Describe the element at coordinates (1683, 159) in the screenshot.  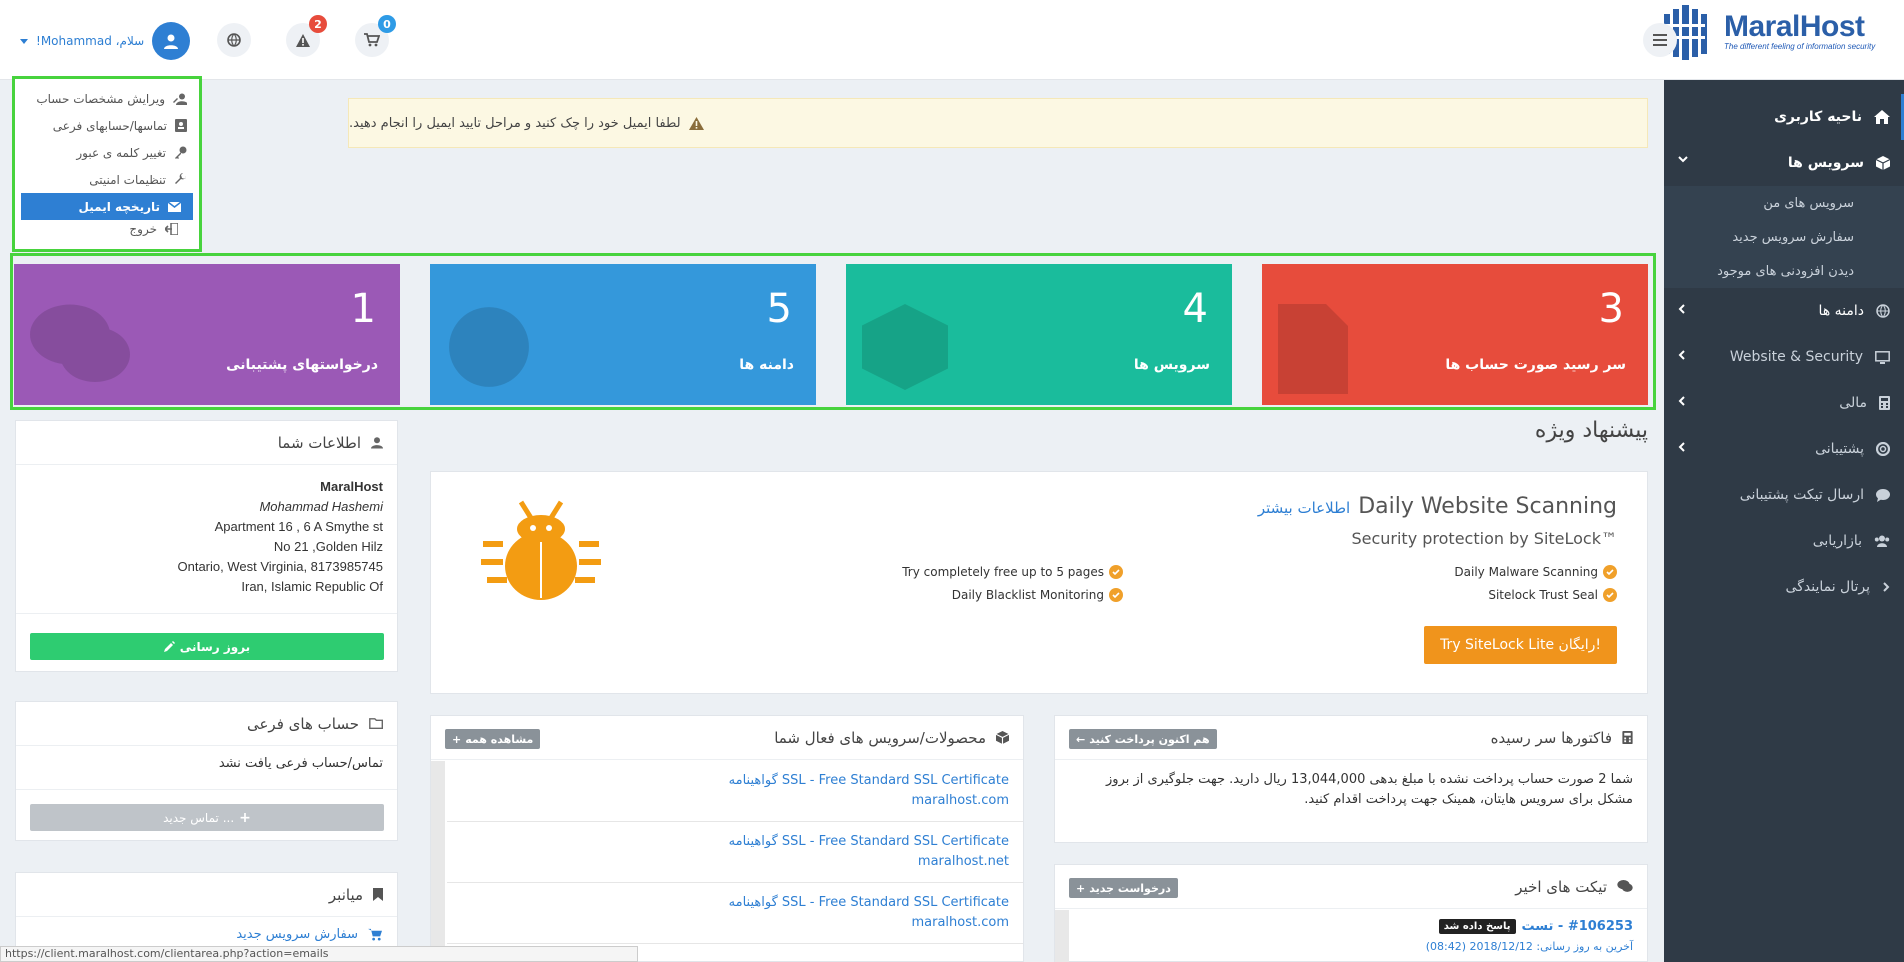
I see `chevron-down-icon` at that location.